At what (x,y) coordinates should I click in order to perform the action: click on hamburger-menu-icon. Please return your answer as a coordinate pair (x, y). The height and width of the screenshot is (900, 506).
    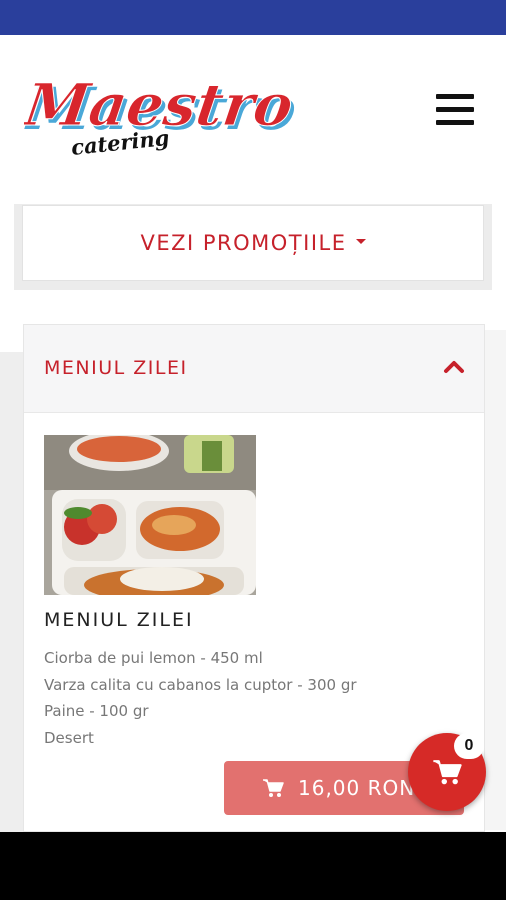
    Looking at the image, I should click on (456, 111).